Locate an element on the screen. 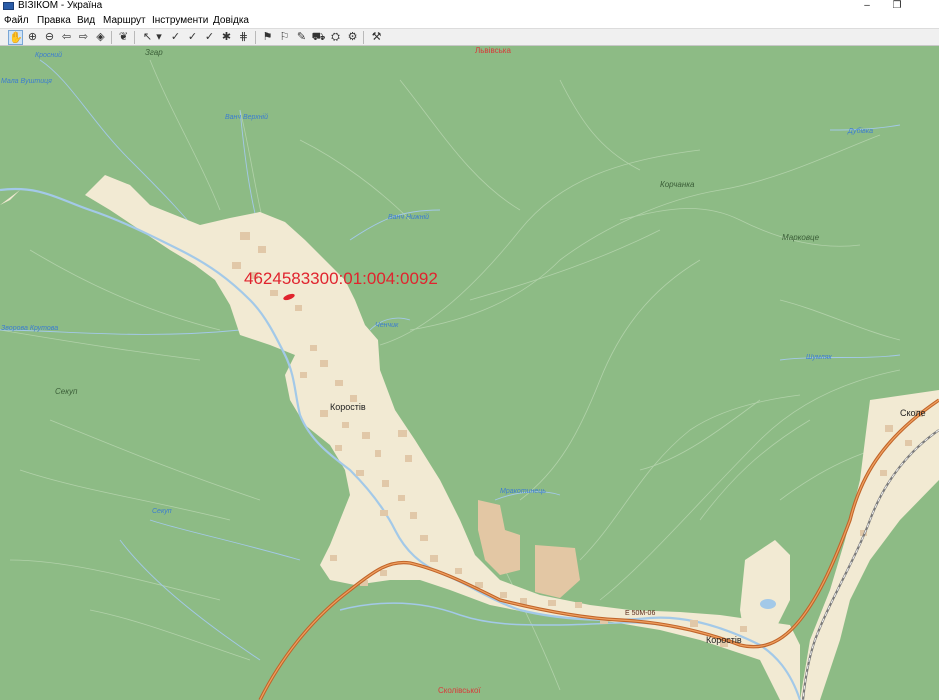  peak-label-zgar: Згар is located at coordinates (154, 52).